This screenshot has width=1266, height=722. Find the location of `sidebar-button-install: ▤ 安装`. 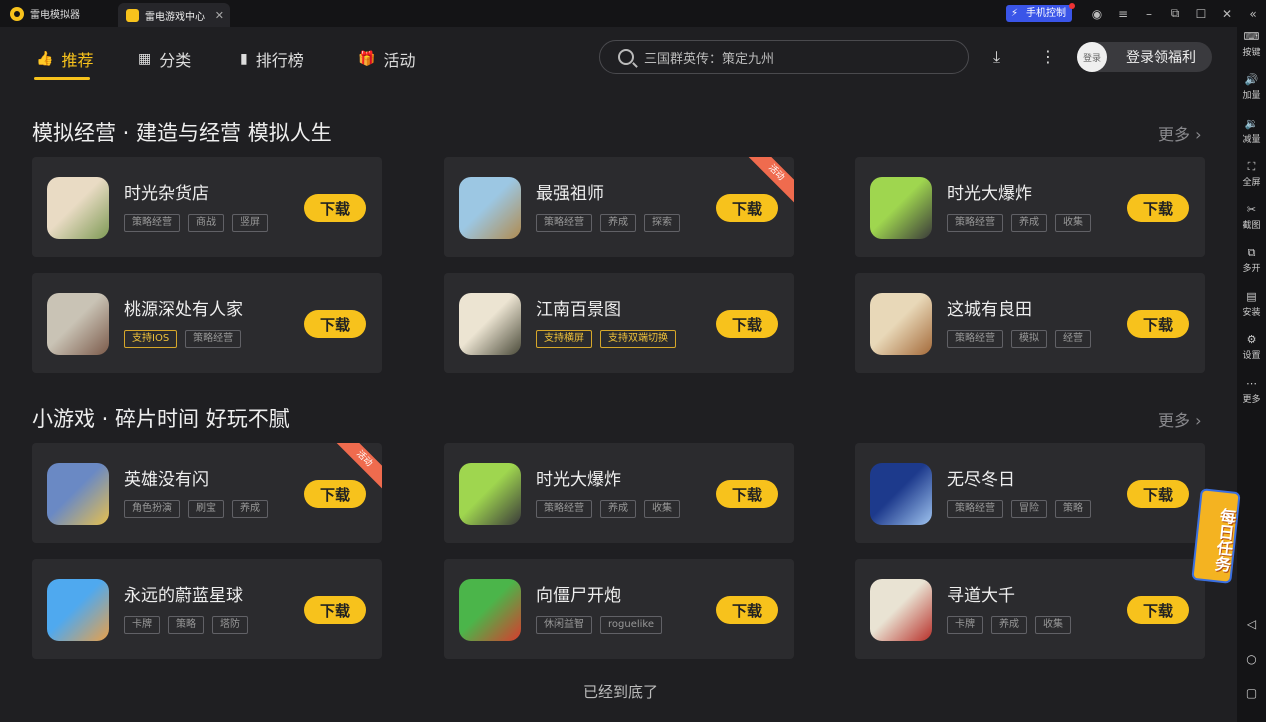

sidebar-button-install: ▤ 安装 is located at coordinates (1251, 304).